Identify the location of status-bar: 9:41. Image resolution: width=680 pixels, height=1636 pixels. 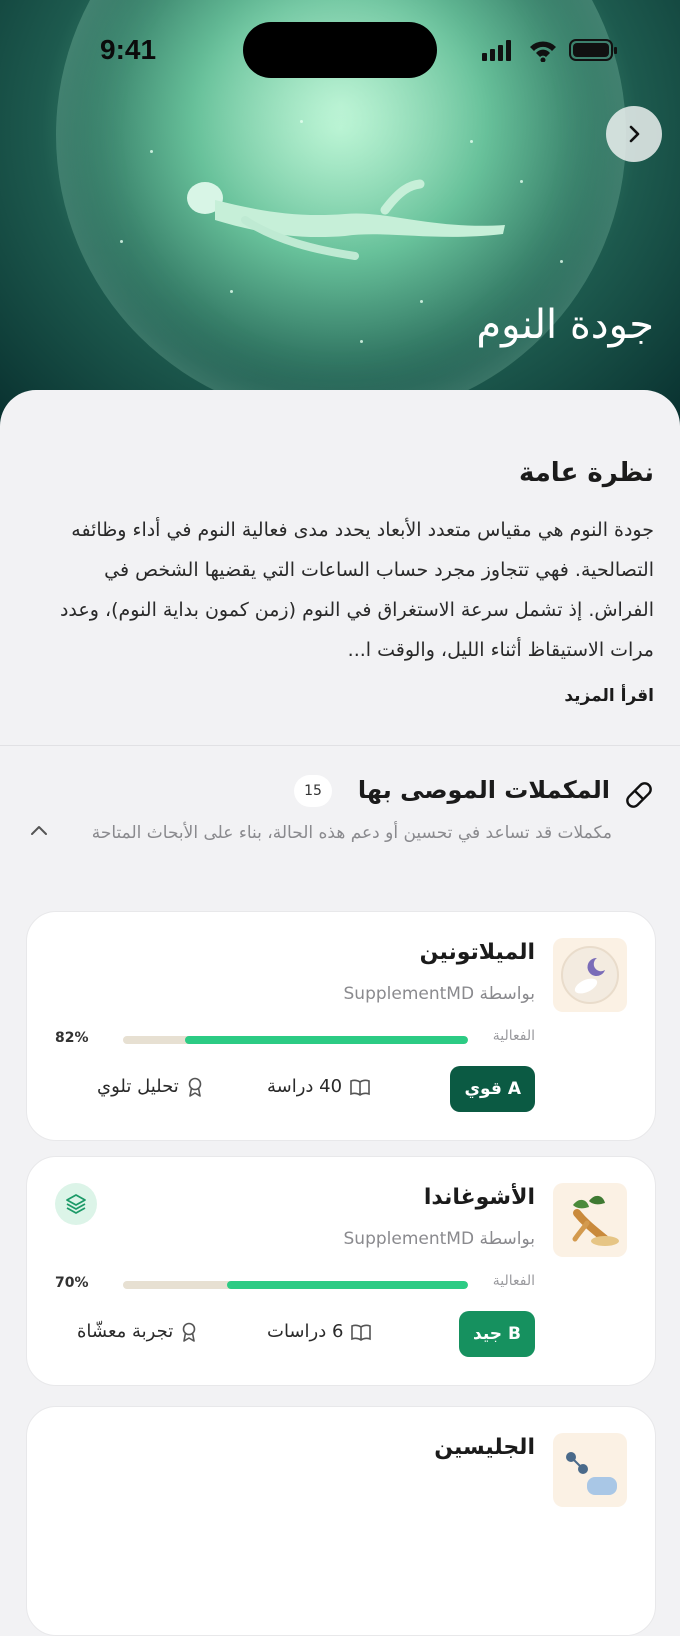
(340, 50).